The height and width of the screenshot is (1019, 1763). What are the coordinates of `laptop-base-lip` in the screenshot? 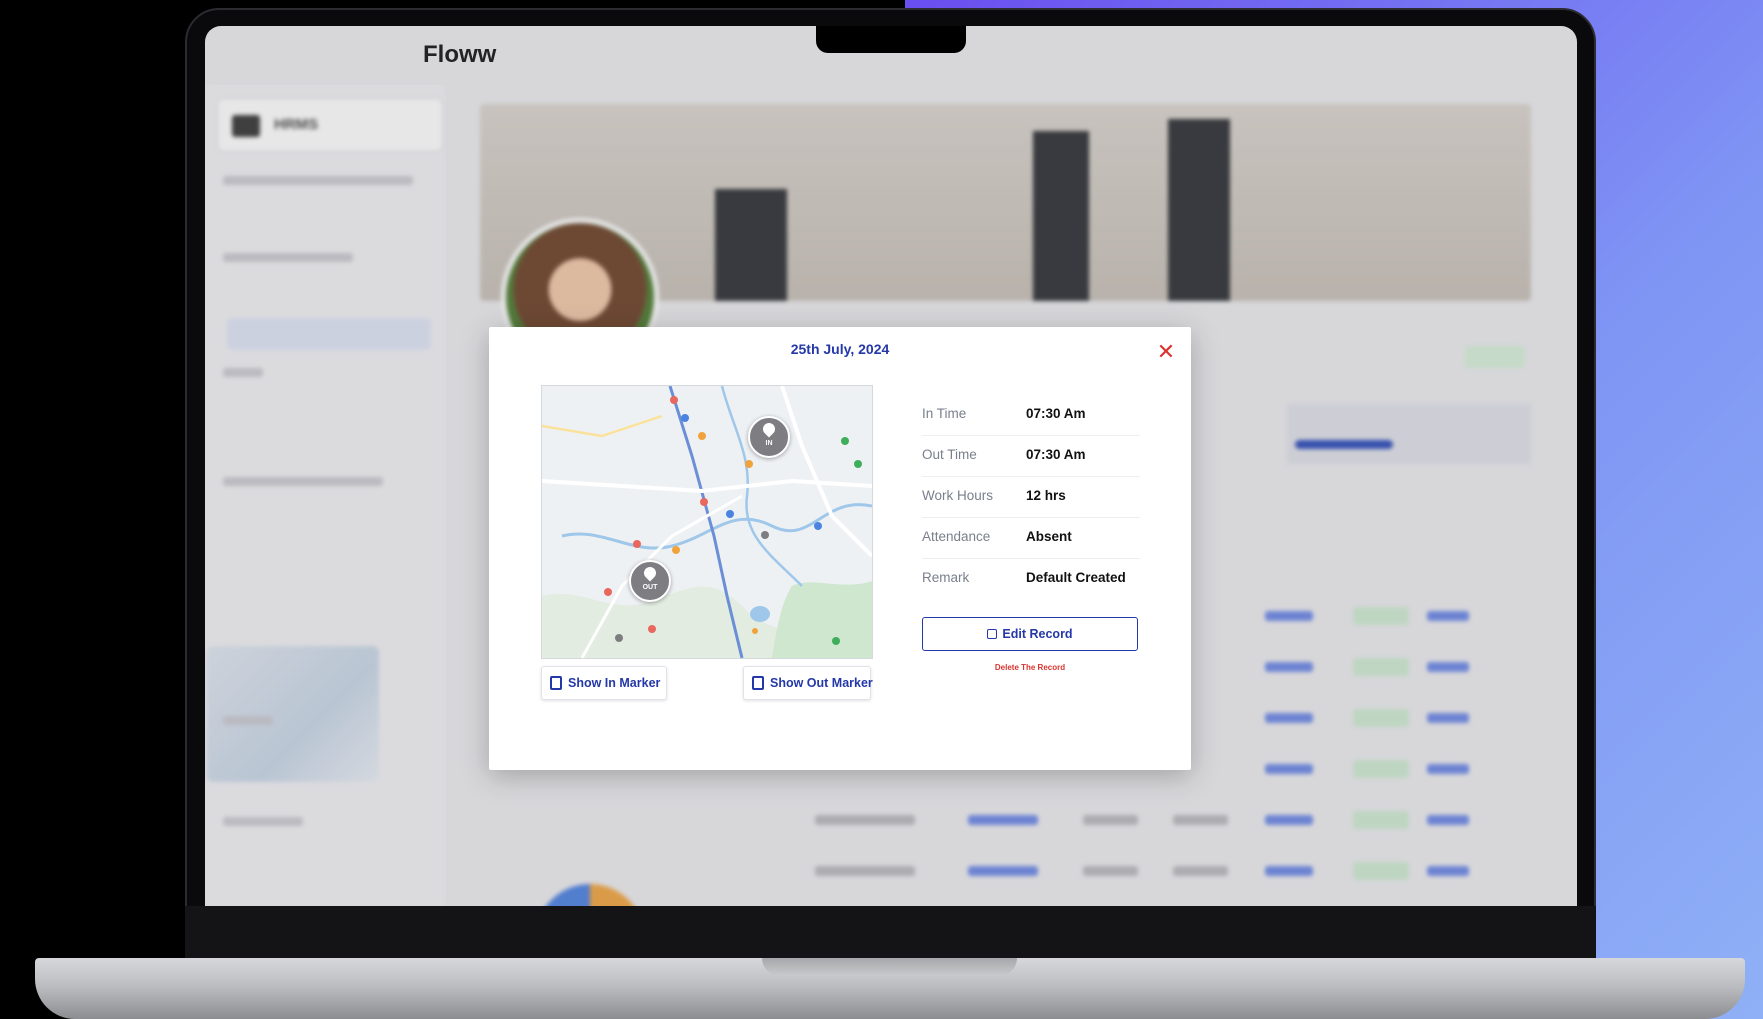 It's located at (889, 967).